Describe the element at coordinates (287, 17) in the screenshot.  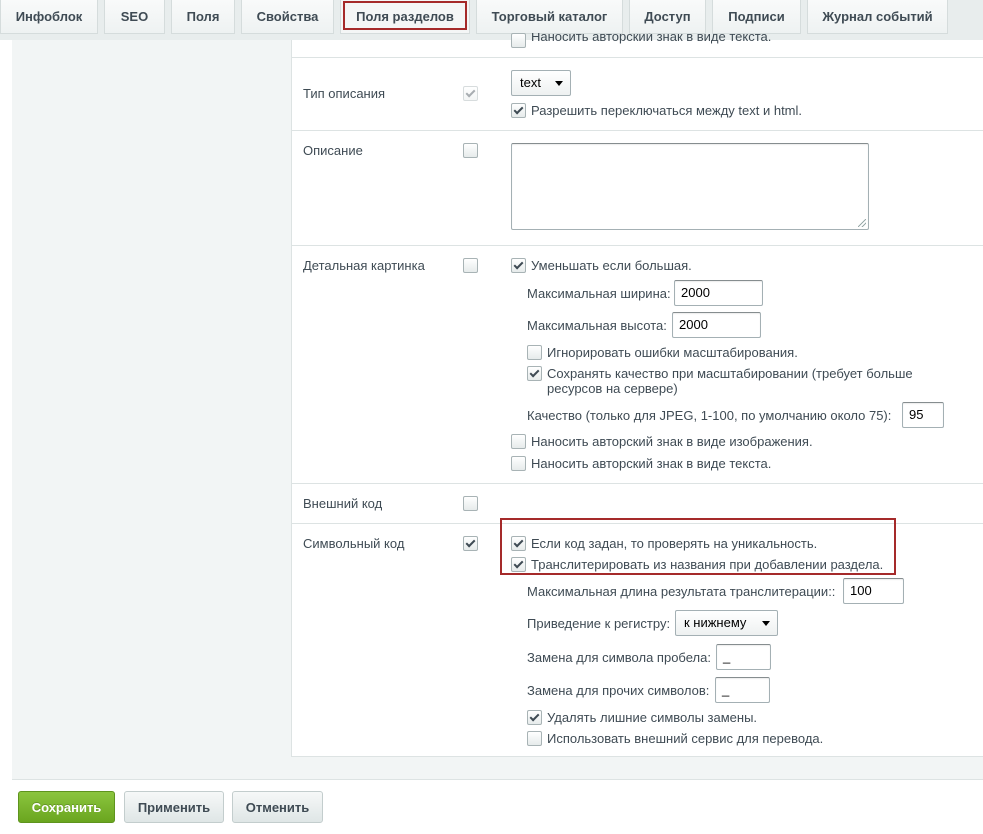
I see `tab-properties: Свойства` at that location.